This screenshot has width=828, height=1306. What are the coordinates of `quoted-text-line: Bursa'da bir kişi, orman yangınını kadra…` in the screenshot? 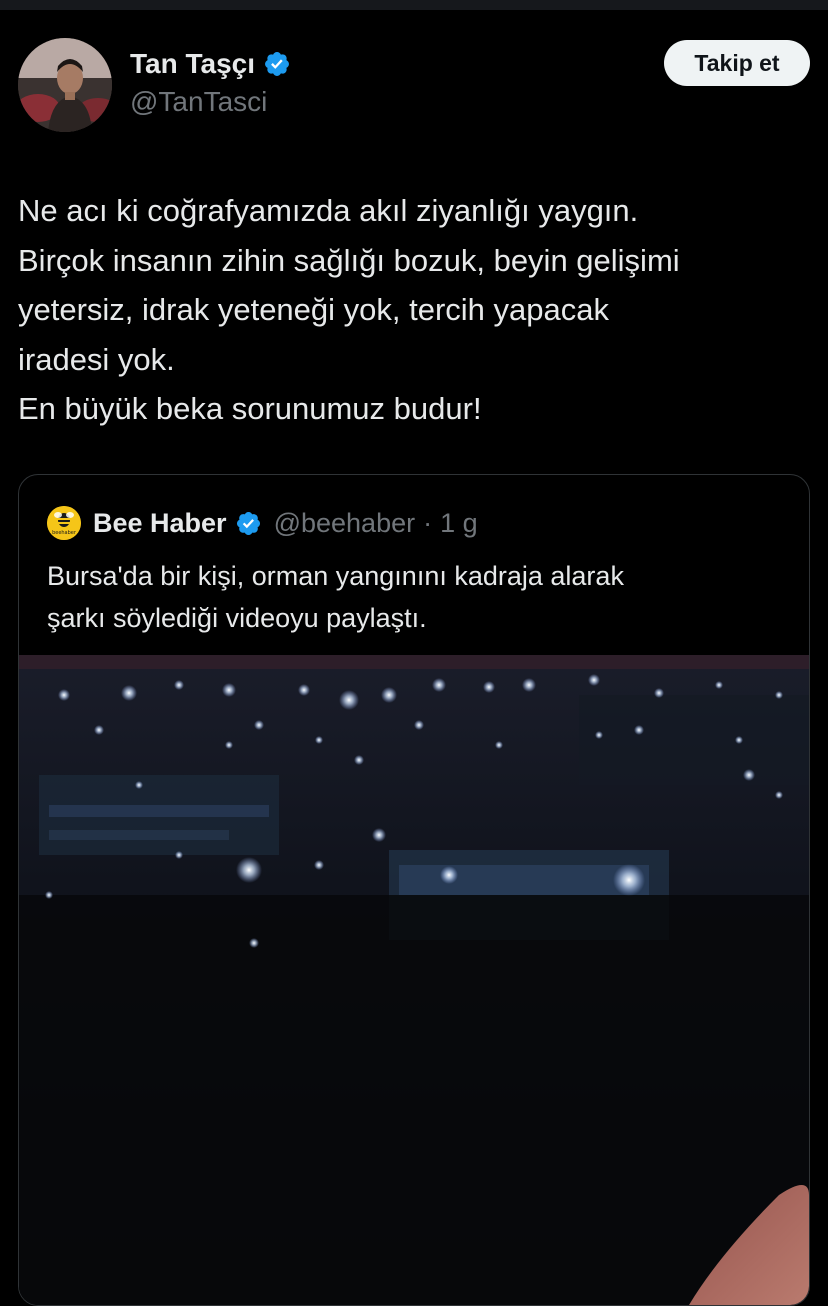 It's located at (335, 576).